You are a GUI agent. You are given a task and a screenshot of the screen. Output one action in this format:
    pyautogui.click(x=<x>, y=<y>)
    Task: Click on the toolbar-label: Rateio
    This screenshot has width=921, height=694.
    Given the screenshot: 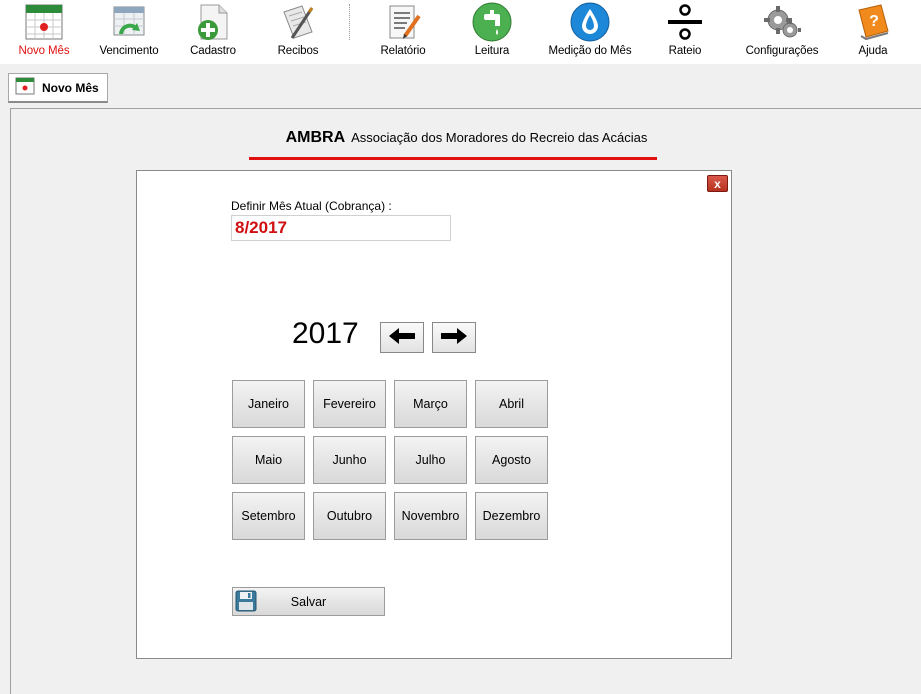 What is the action you would take?
    pyautogui.click(x=685, y=51)
    